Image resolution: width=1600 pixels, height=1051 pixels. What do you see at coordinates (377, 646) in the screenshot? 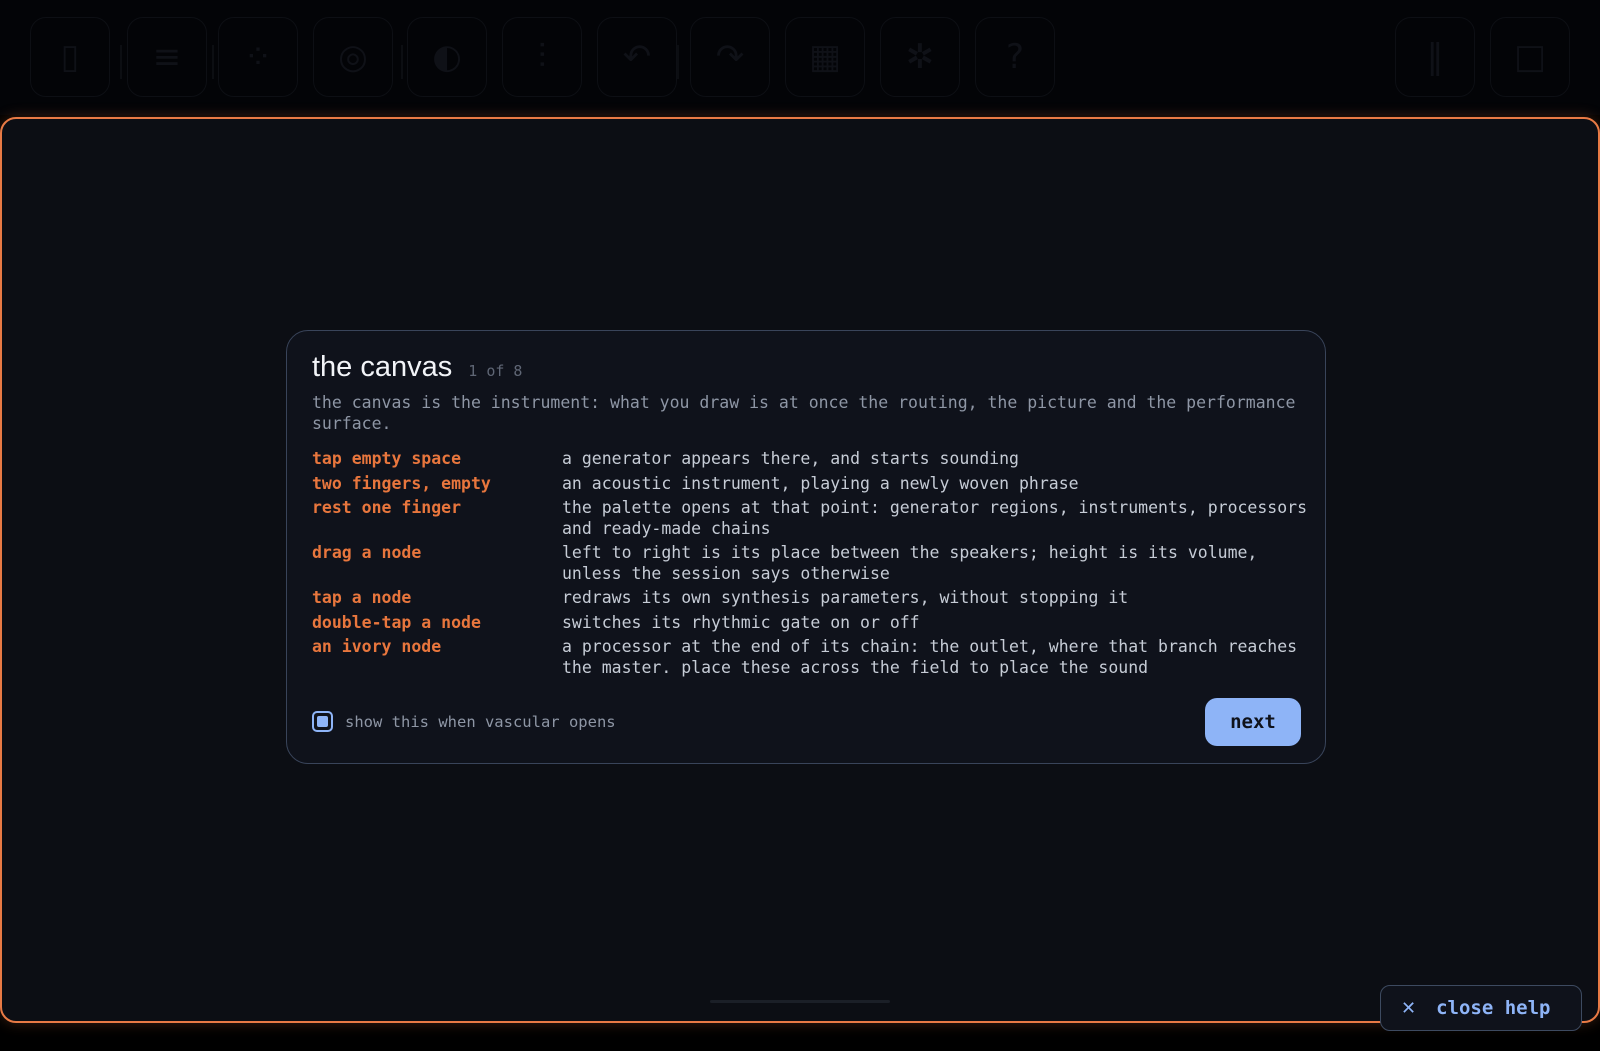
I see `gesture-key: an ivory node` at bounding box center [377, 646].